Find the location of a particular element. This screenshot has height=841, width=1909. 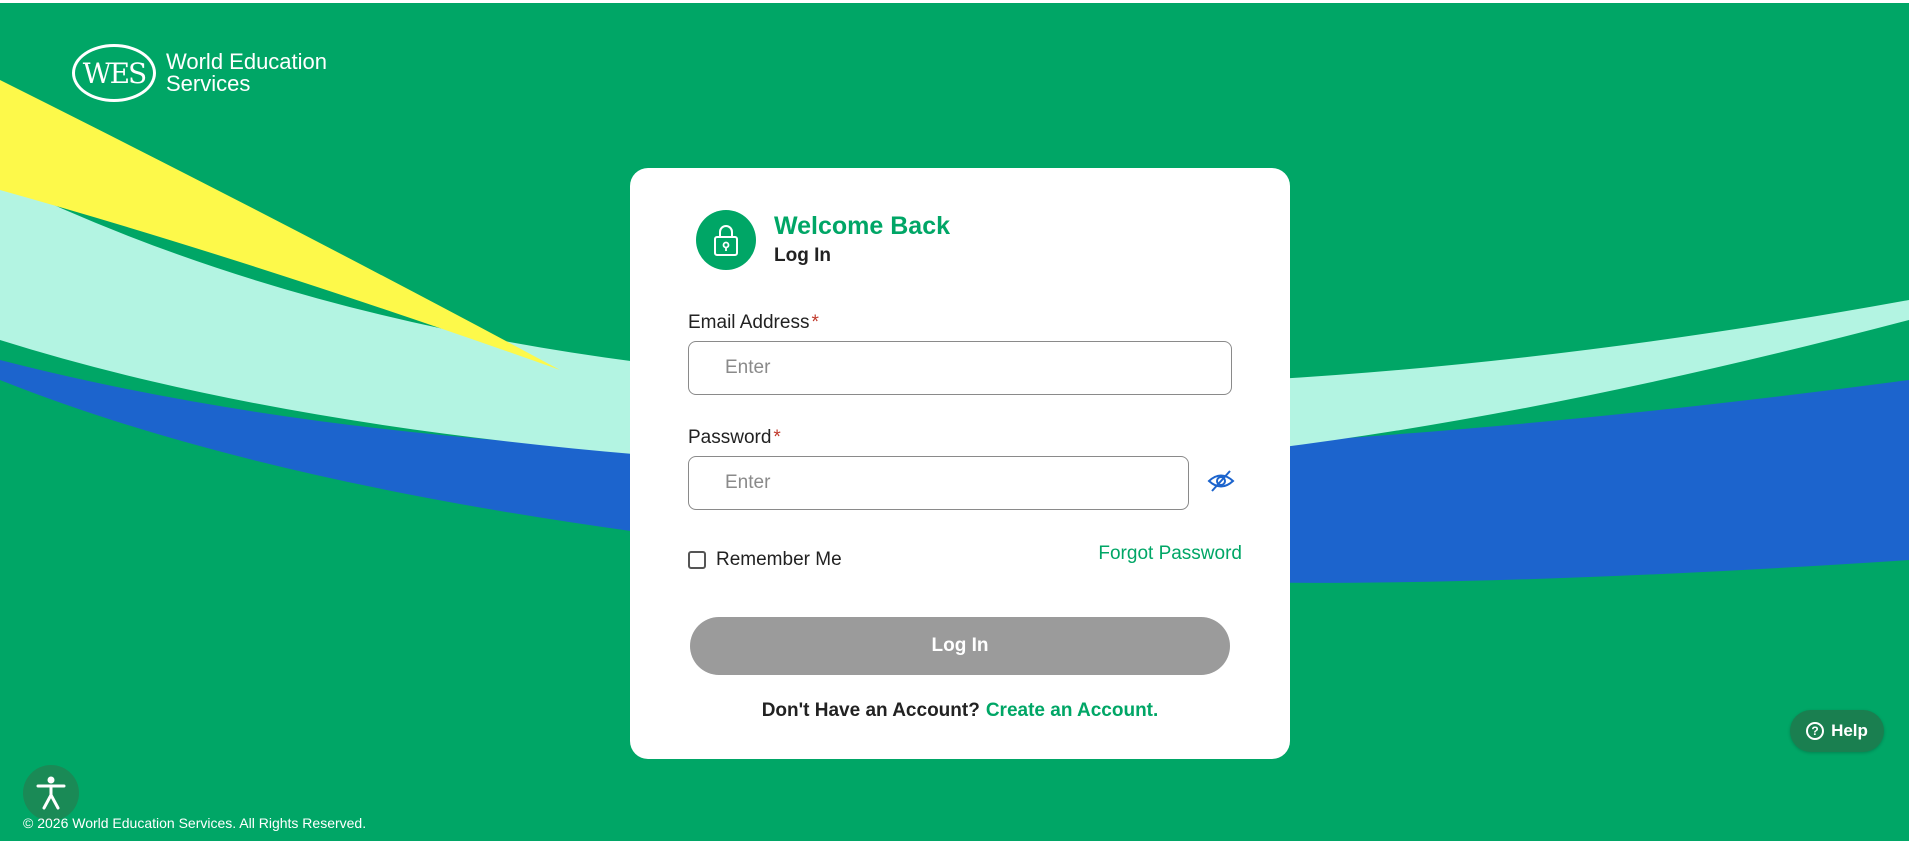

create-account-link: Create an Account. is located at coordinates (1072, 710).